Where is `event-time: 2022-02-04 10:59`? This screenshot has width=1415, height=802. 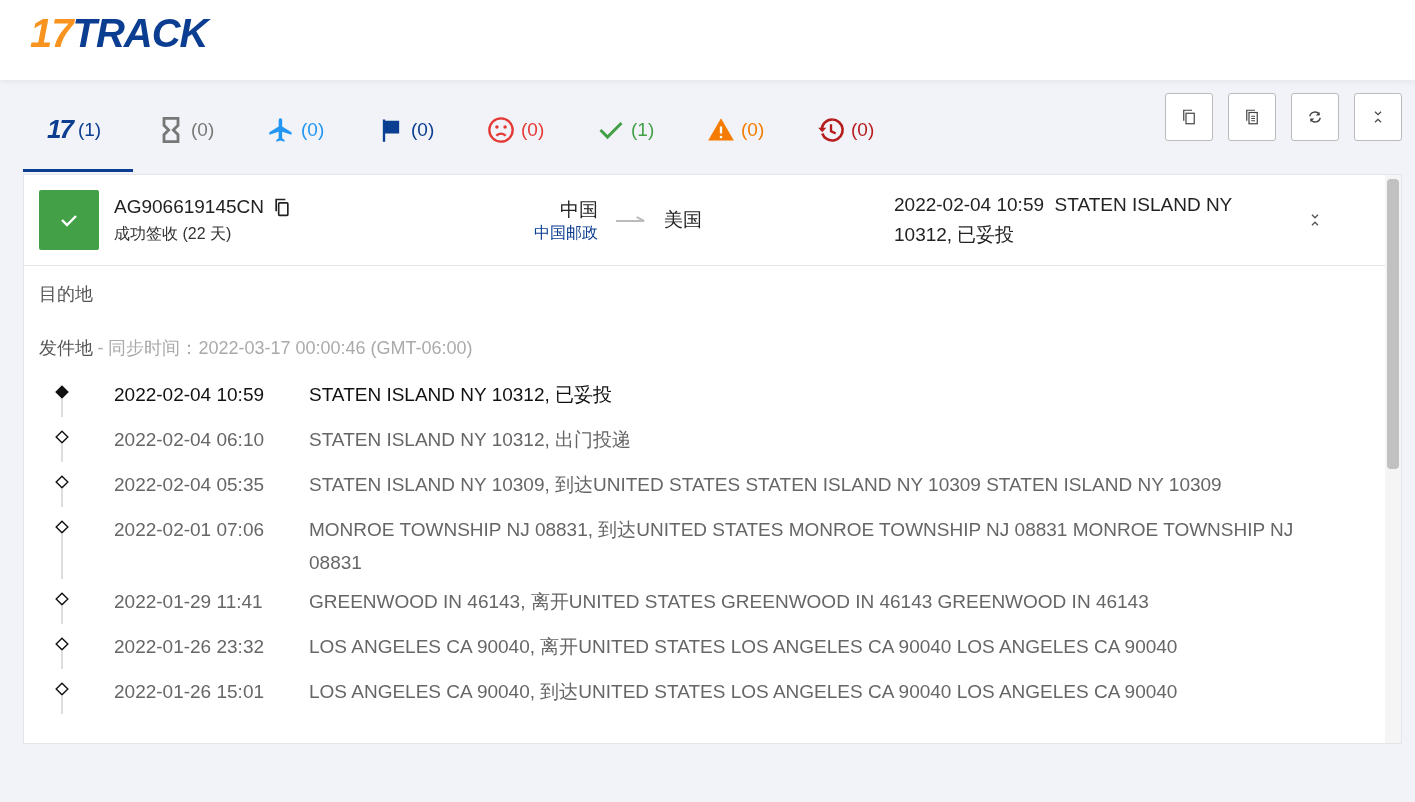
event-time: 2022-02-04 10:59 is located at coordinates (189, 394).